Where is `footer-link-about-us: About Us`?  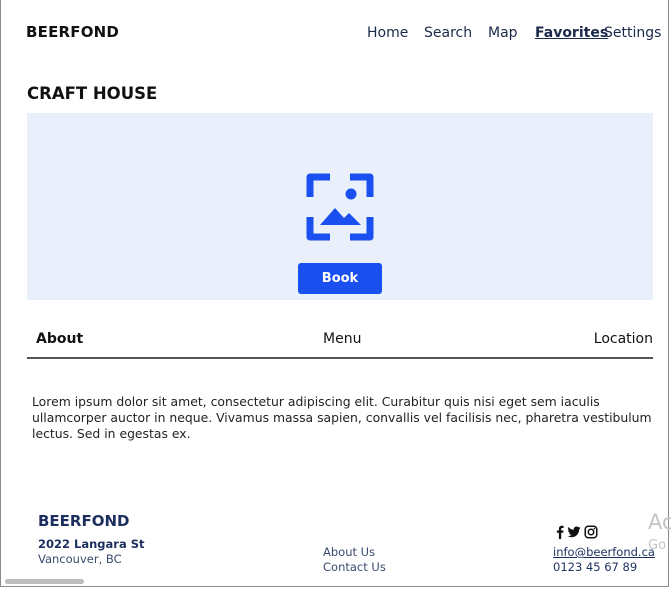 footer-link-about-us: About Us is located at coordinates (349, 552).